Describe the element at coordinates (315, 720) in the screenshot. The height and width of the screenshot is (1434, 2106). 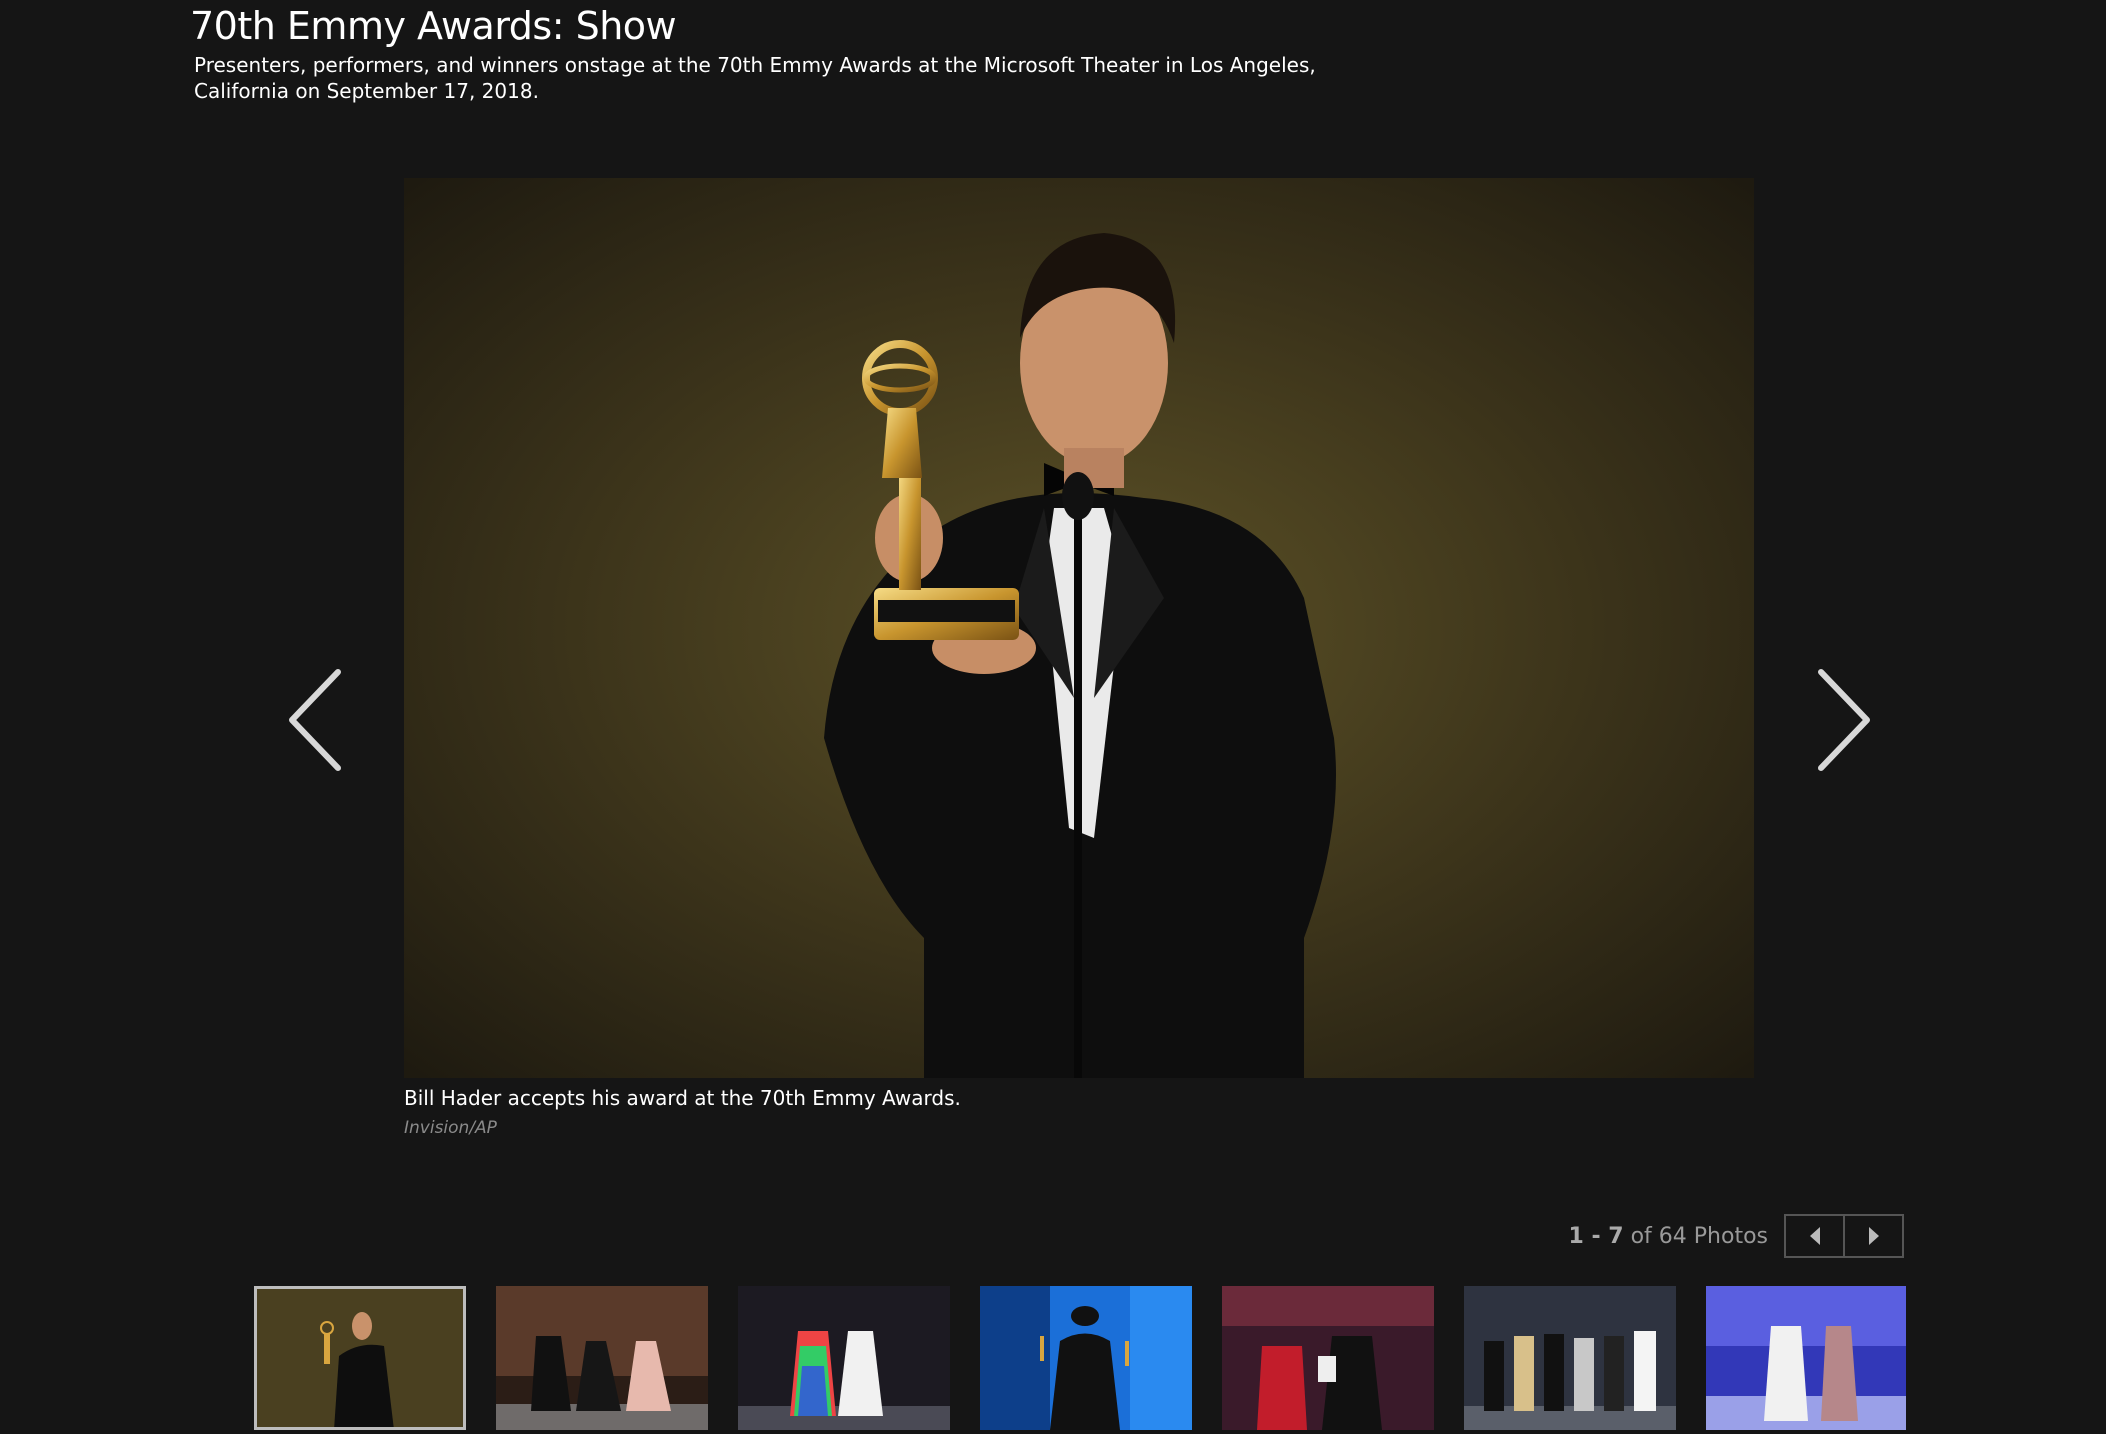
I see `chevron-left-icon` at that location.